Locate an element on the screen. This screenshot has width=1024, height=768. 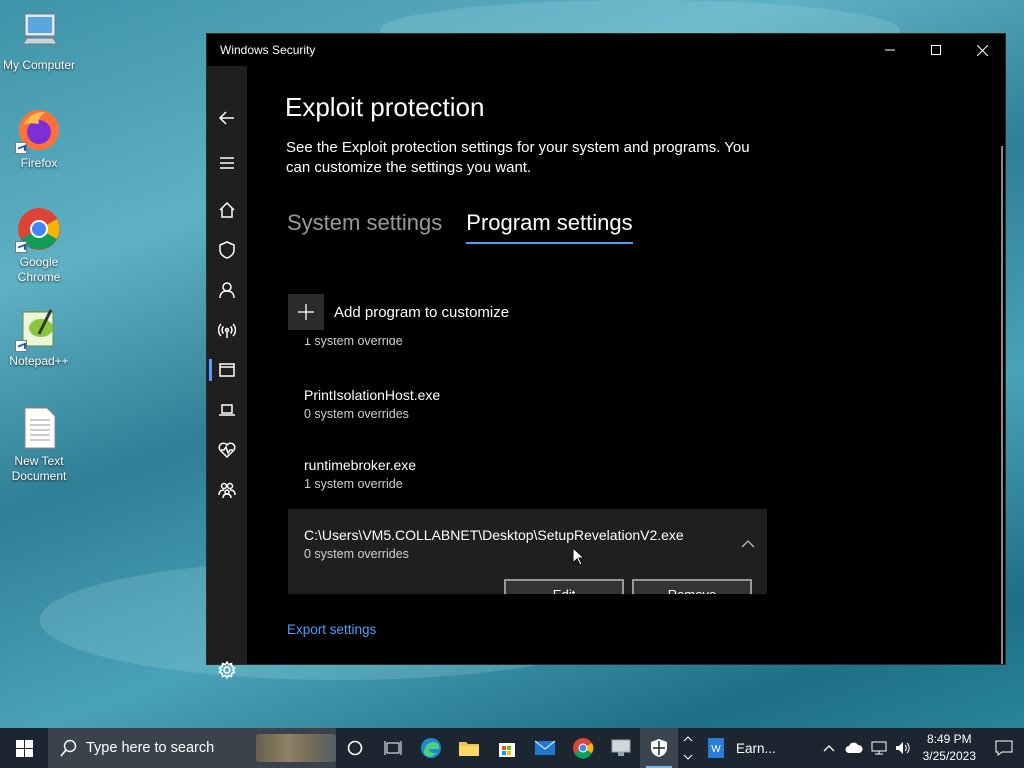
store-icon is located at coordinates (507, 750).